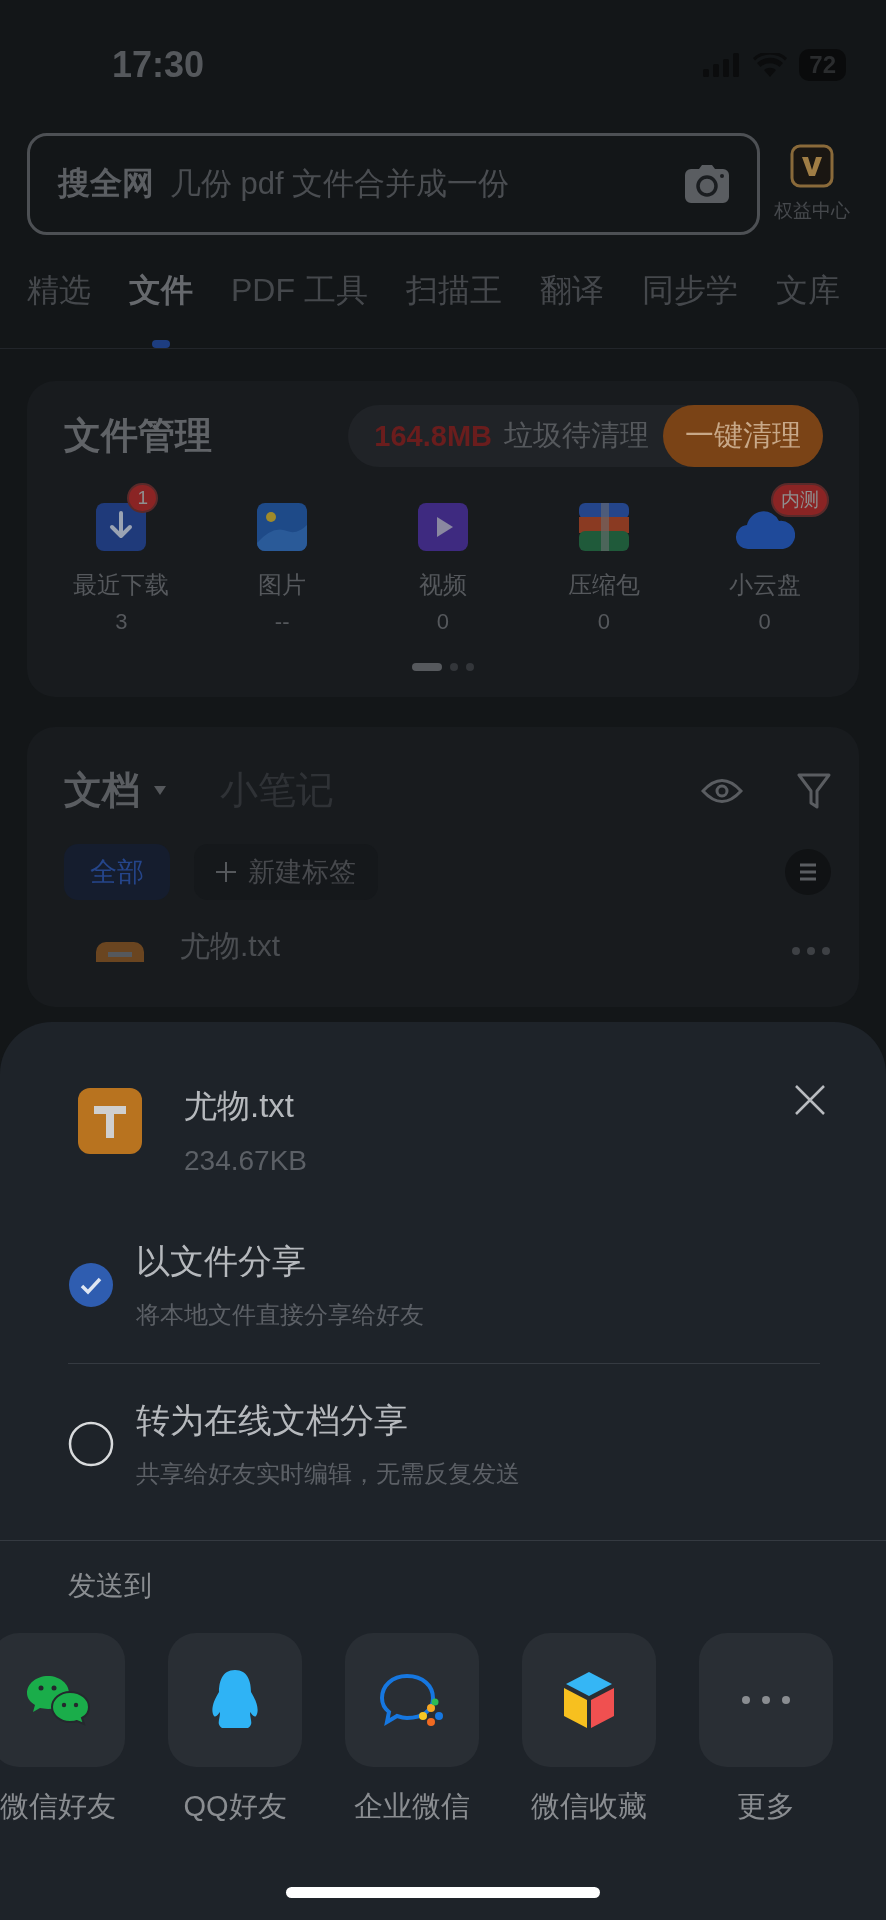  What do you see at coordinates (280, 1262) in the screenshot?
I see `option-title: 以文件分享` at bounding box center [280, 1262].